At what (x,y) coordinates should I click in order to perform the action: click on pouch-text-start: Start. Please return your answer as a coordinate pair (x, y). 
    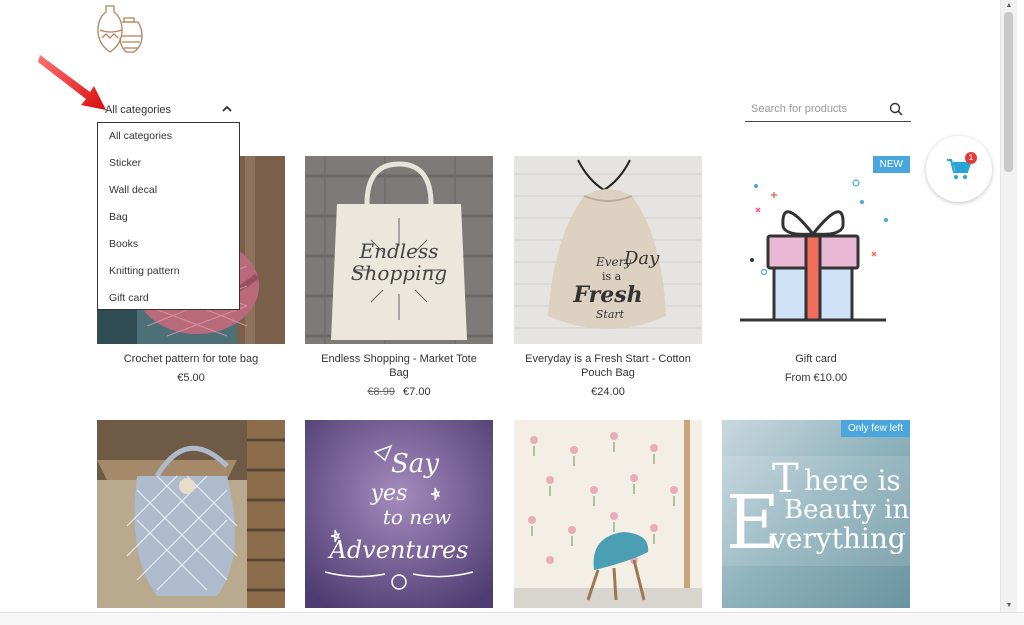
    Looking at the image, I should click on (610, 314).